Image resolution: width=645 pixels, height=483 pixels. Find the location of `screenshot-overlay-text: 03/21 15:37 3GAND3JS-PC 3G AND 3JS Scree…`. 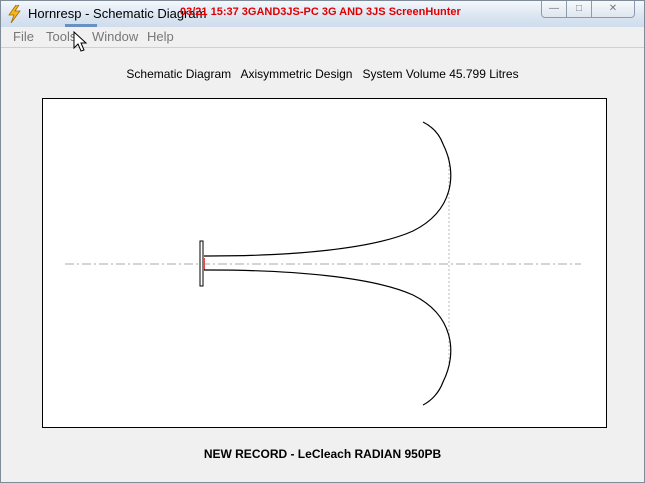

screenshot-overlay-text: 03/21 15:37 3GAND3JS-PC 3G AND 3JS Scree… is located at coordinates (320, 12).